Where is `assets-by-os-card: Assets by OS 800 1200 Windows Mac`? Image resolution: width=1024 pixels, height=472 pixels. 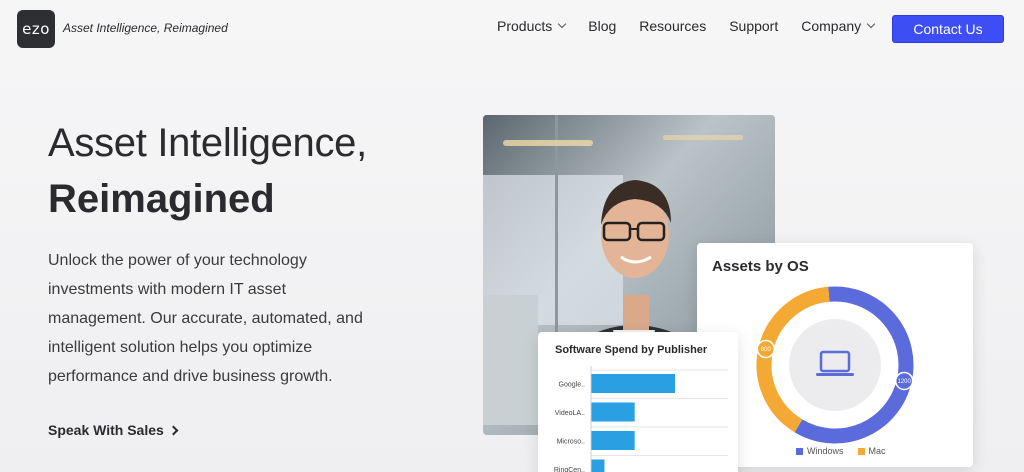
assets-by-os-card: Assets by OS 800 1200 Windows Mac is located at coordinates (835, 355).